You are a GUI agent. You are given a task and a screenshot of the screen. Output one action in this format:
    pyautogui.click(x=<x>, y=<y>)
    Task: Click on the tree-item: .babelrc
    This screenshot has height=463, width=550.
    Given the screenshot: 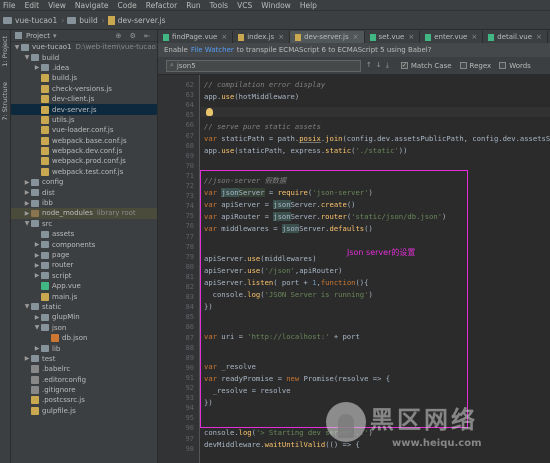 What is the action you would take?
    pyautogui.click(x=84, y=369)
    